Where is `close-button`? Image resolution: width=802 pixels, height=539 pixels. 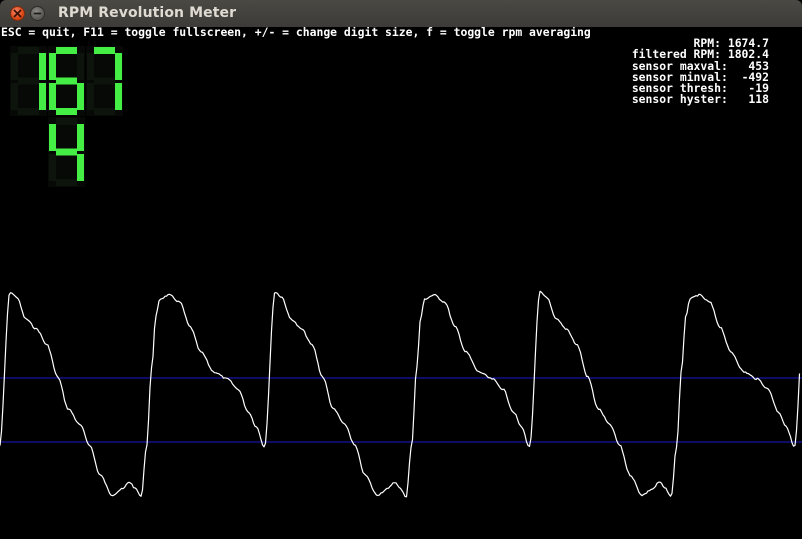 close-button is located at coordinates (17, 13).